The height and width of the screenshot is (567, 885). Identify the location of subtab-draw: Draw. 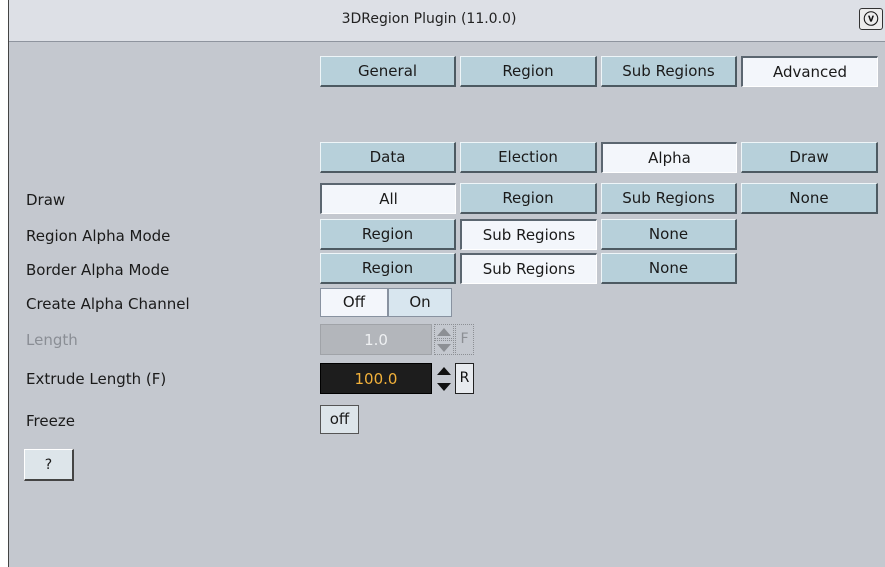
(809, 157).